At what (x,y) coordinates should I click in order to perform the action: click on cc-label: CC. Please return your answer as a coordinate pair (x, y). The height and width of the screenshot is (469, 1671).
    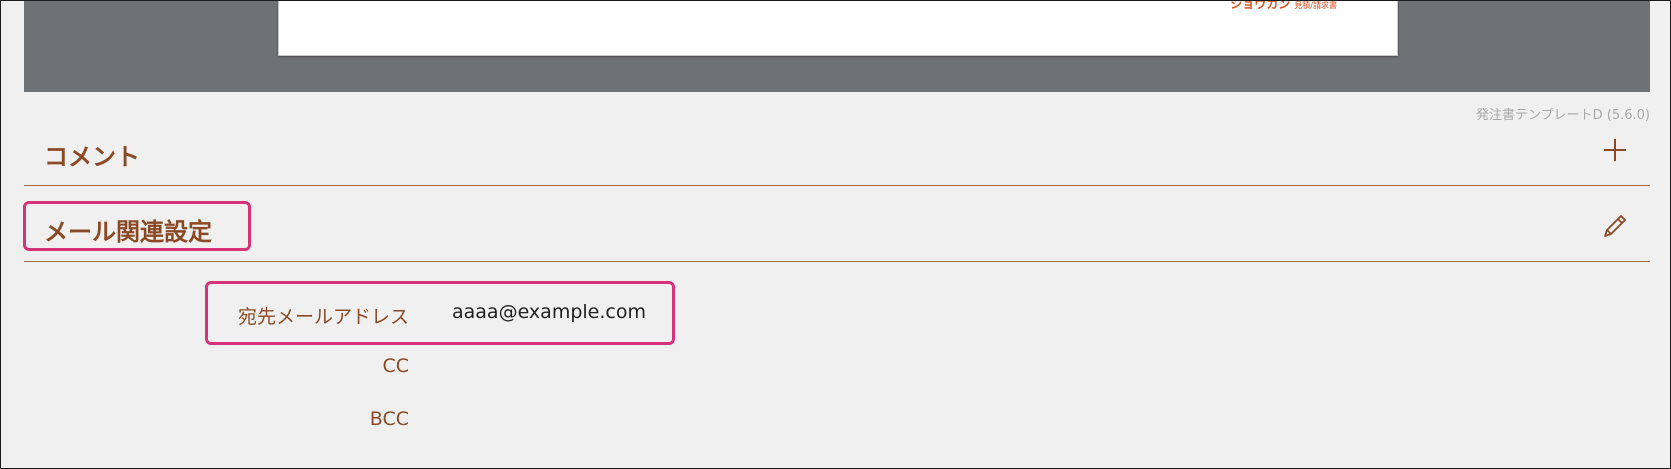
    Looking at the image, I should click on (395, 366).